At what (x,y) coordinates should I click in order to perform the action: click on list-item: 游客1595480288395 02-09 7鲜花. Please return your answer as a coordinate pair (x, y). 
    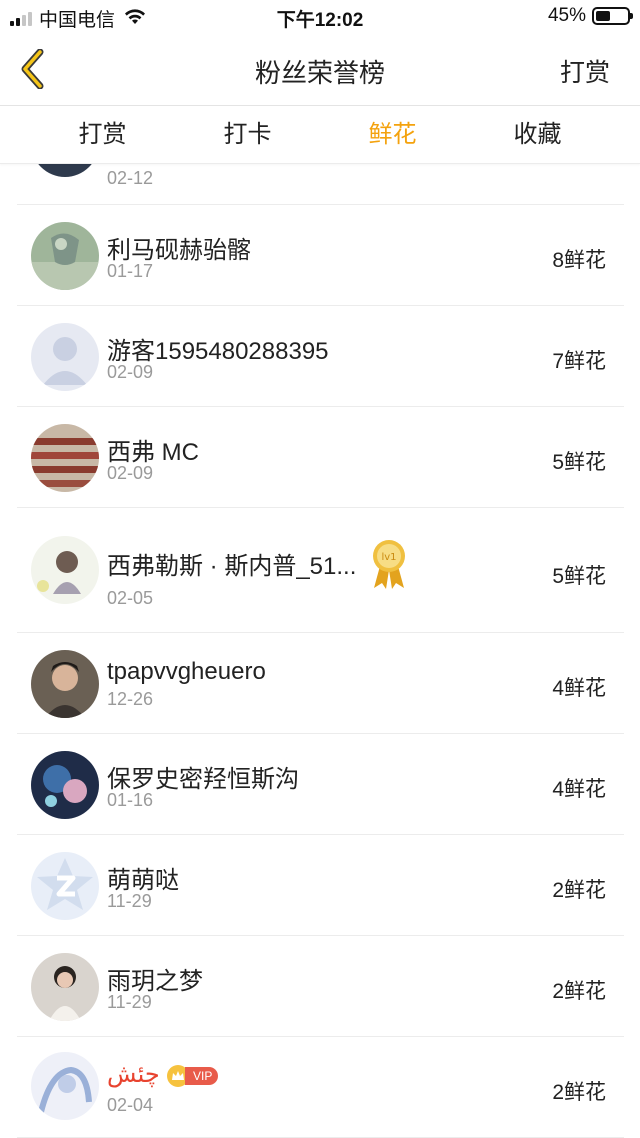
    Looking at the image, I should click on (320, 356).